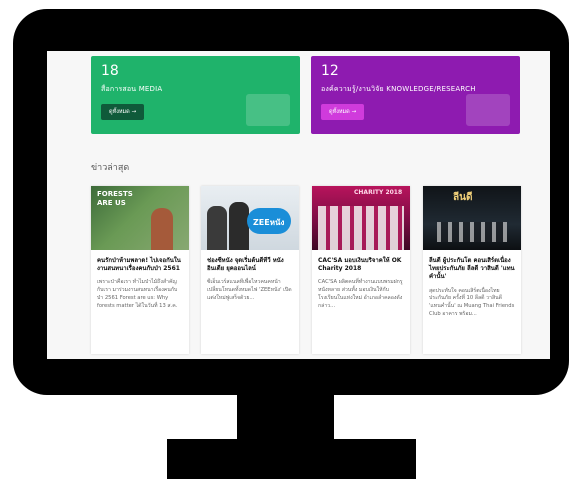 This screenshot has height=479, width=571. I want to click on news-image-charity: CHARITY 2018, so click(361, 218).